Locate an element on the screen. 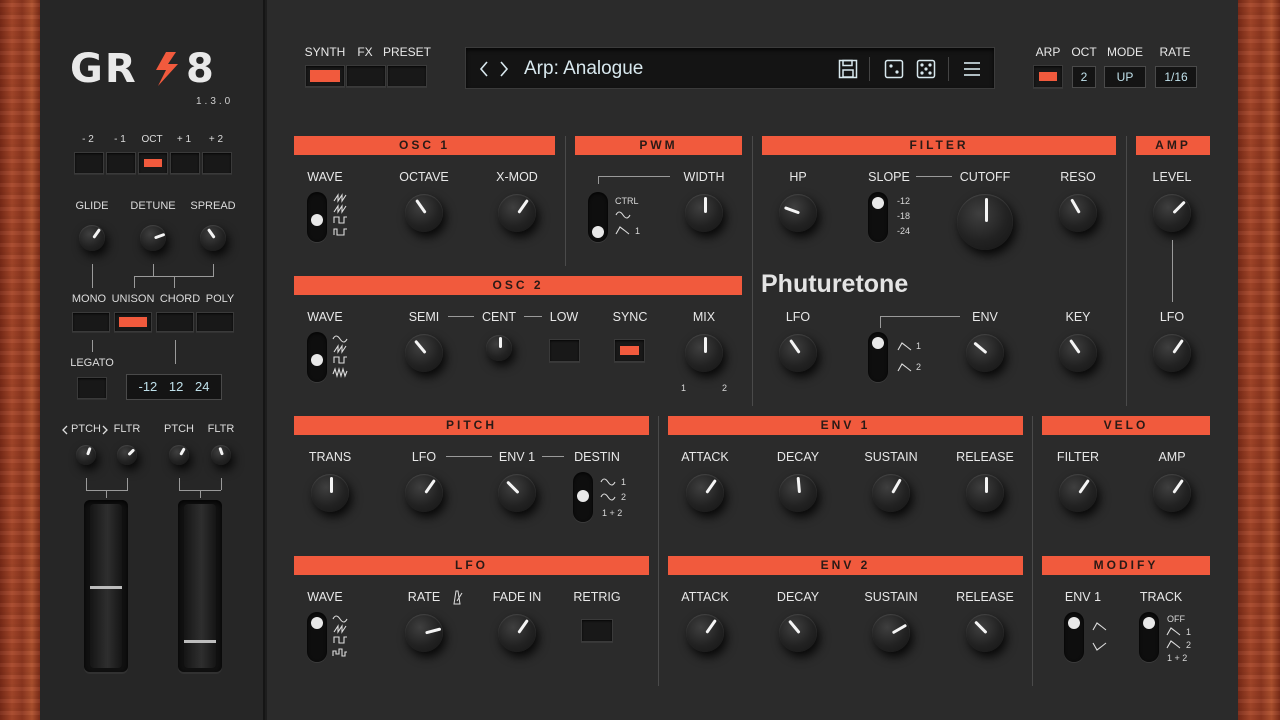 The height and width of the screenshot is (720, 1280). tab-fx is located at coordinates (366, 76).